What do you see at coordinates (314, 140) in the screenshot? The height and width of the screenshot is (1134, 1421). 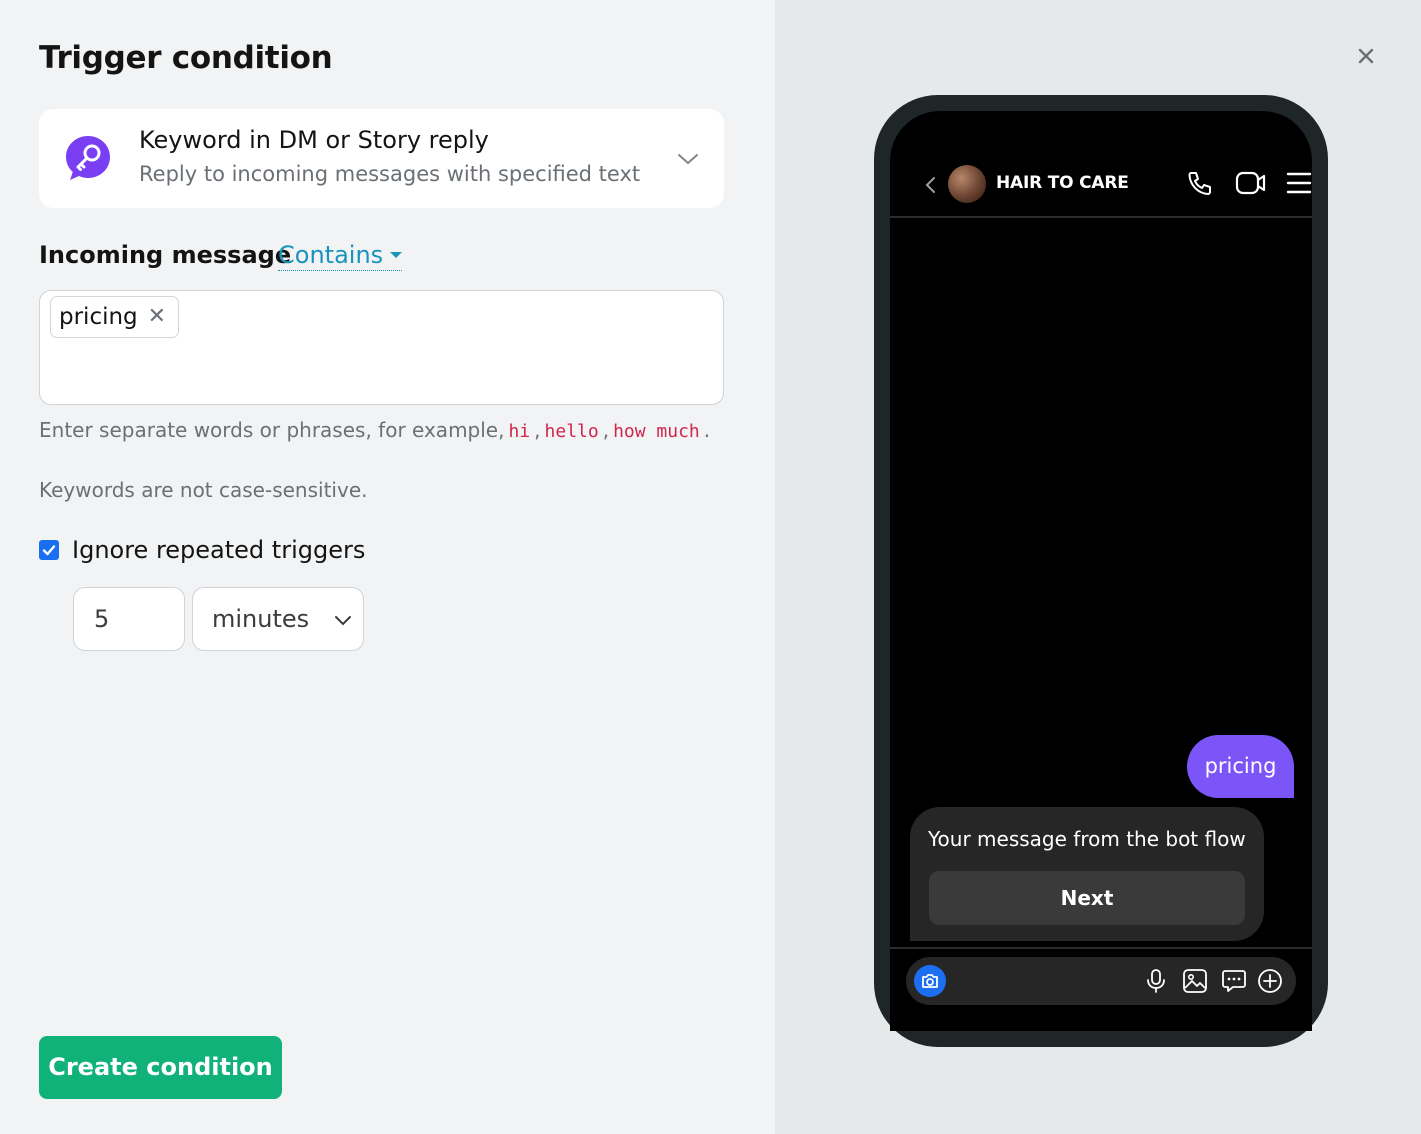 I see `trigger-title: Keyword in DM or Story reply` at bounding box center [314, 140].